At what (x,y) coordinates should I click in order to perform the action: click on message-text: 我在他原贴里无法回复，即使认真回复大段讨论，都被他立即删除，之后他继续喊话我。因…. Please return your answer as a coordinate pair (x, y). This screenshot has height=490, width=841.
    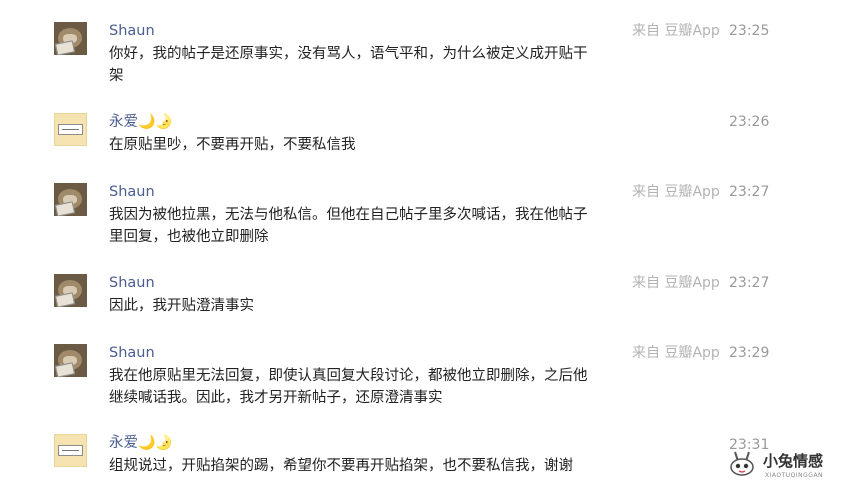
    Looking at the image, I should click on (348, 387).